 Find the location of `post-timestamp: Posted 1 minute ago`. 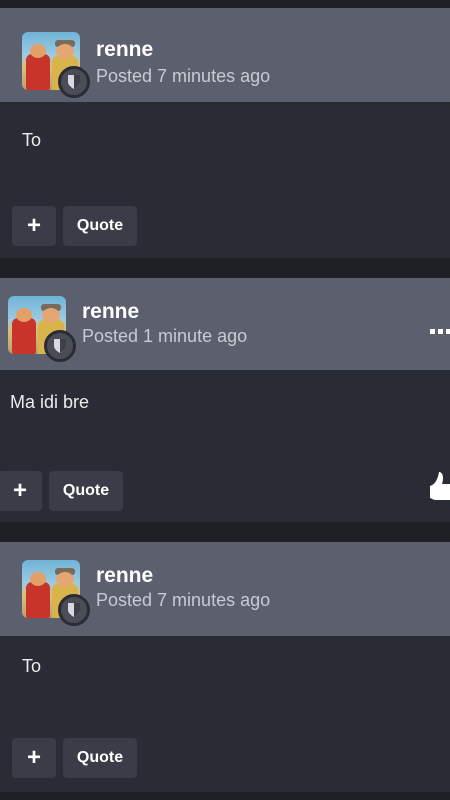

post-timestamp: Posted 1 minute ago is located at coordinates (165, 336).